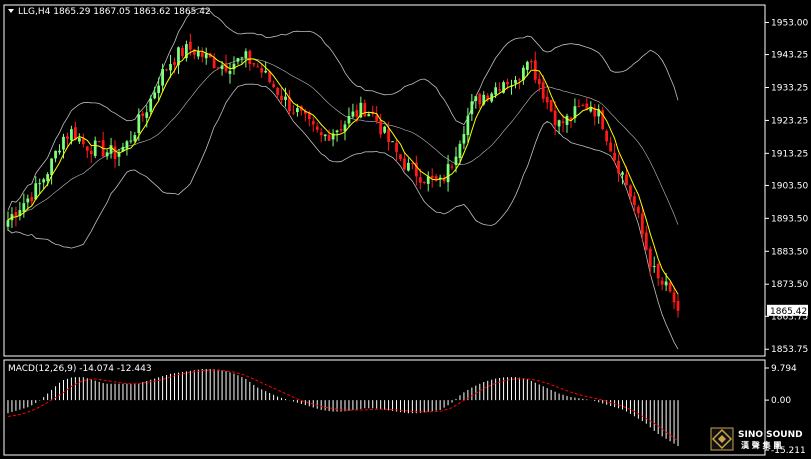  I want to click on symbol-header: LLG,H4 1865.29 1867.05 1863.62 1865.42, so click(114, 12).